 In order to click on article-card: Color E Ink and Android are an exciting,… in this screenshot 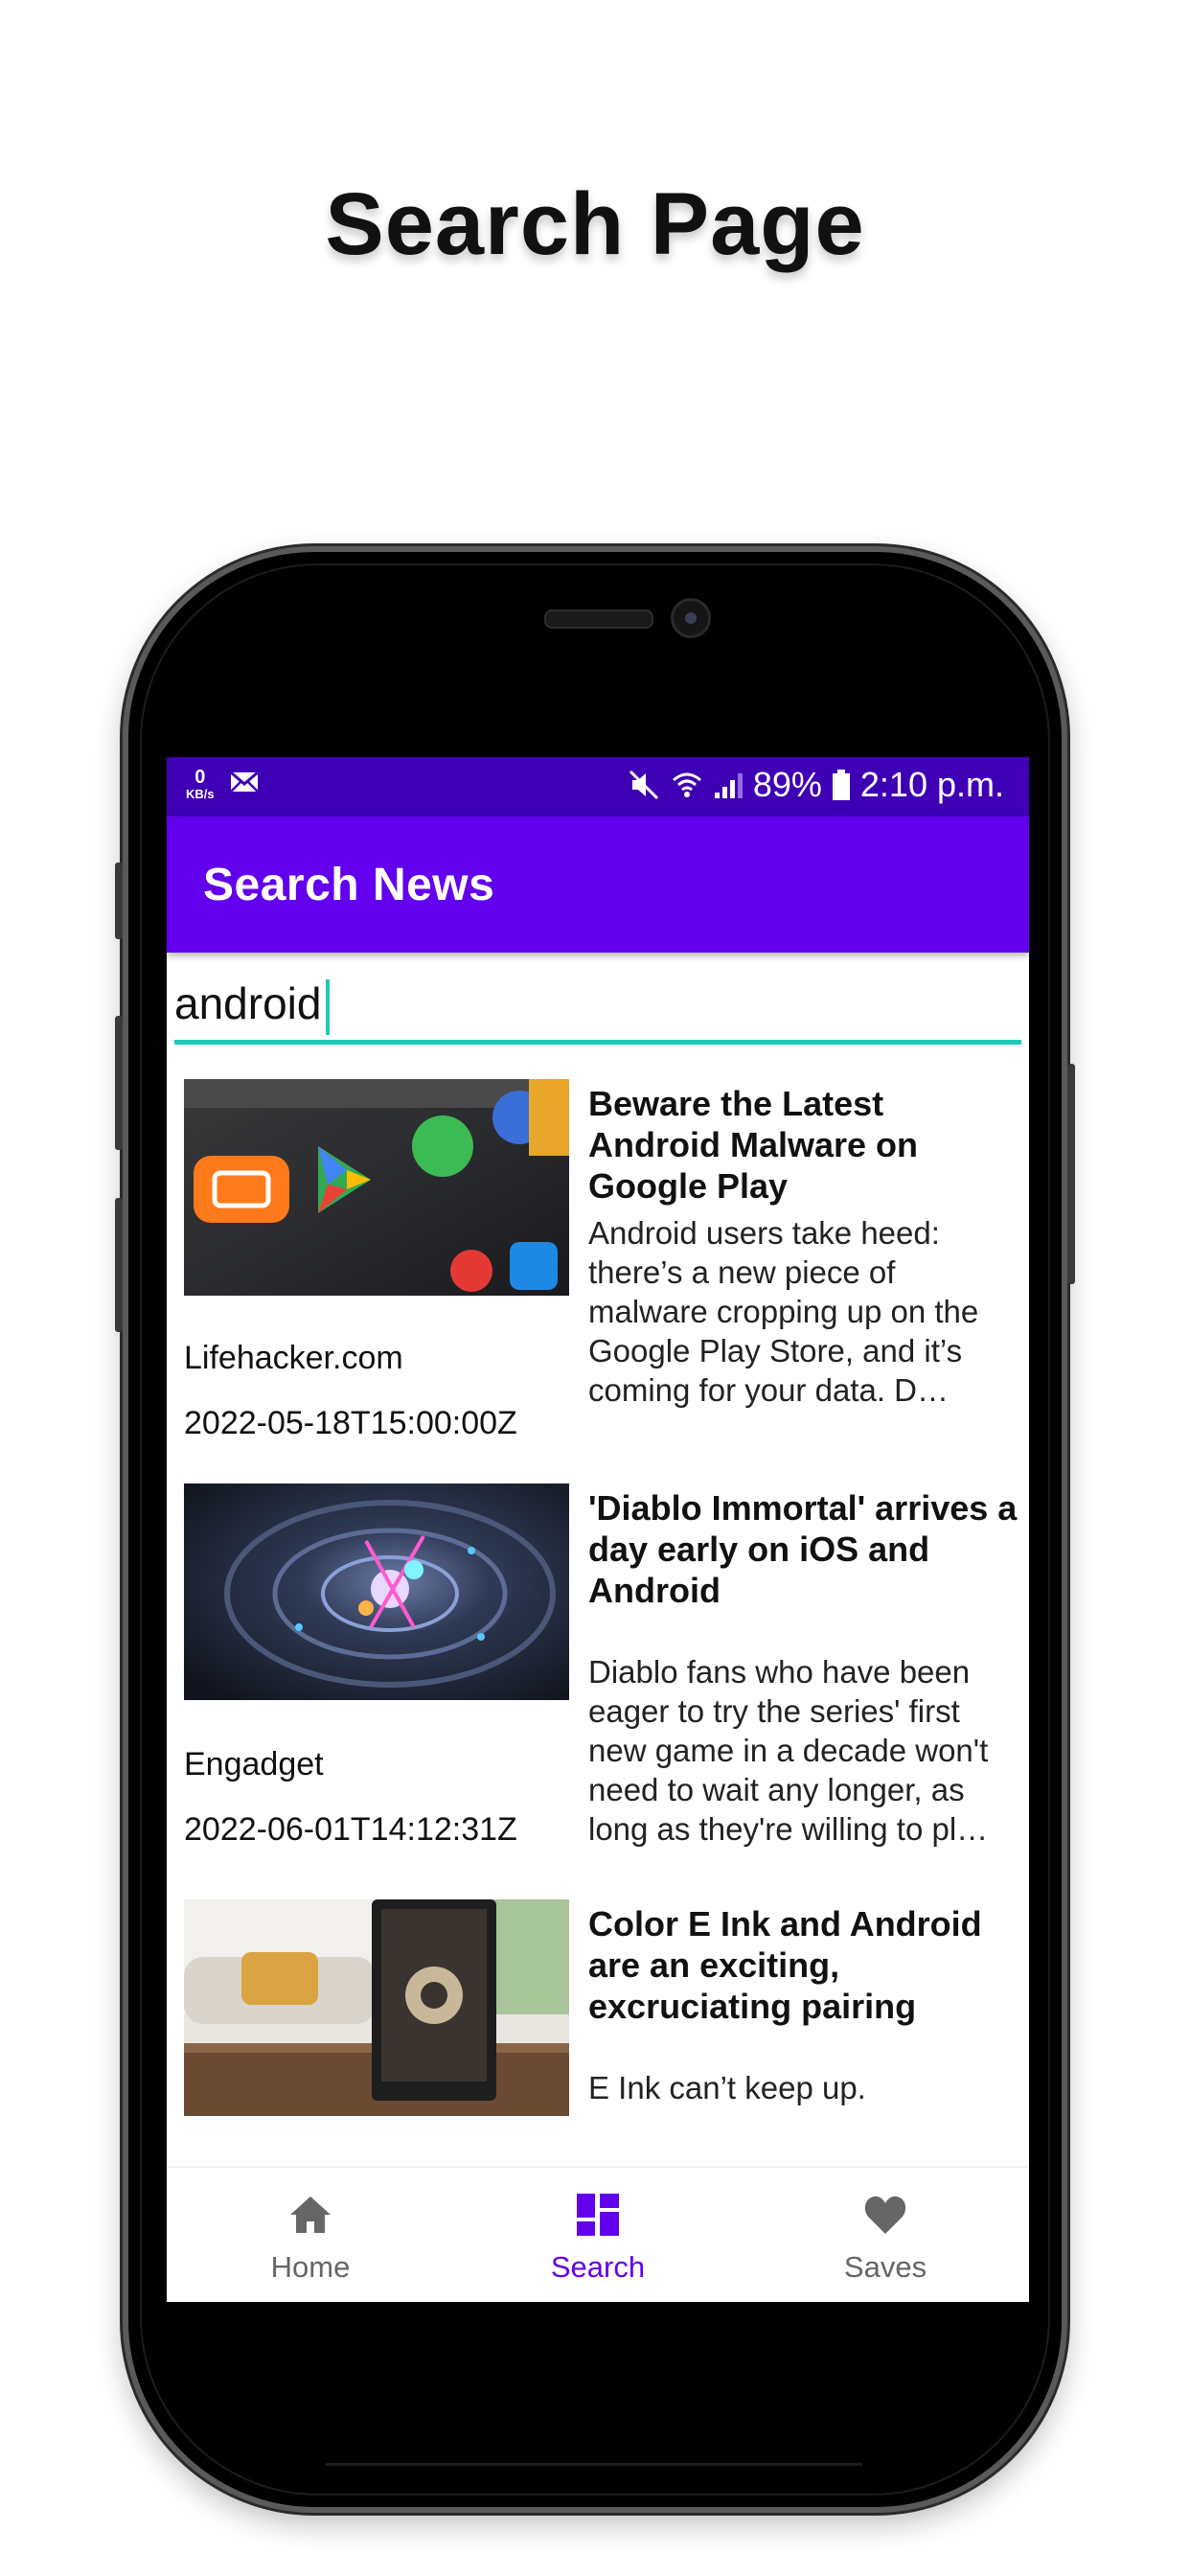, I will do `click(600, 2028)`.